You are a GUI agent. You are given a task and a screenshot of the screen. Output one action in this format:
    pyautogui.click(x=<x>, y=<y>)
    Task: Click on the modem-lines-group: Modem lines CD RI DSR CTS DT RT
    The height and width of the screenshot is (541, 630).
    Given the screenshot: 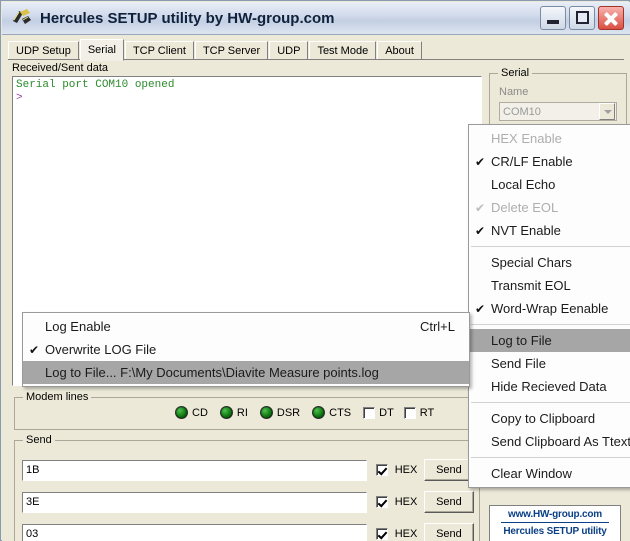 What is the action you would take?
    pyautogui.click(x=247, y=410)
    